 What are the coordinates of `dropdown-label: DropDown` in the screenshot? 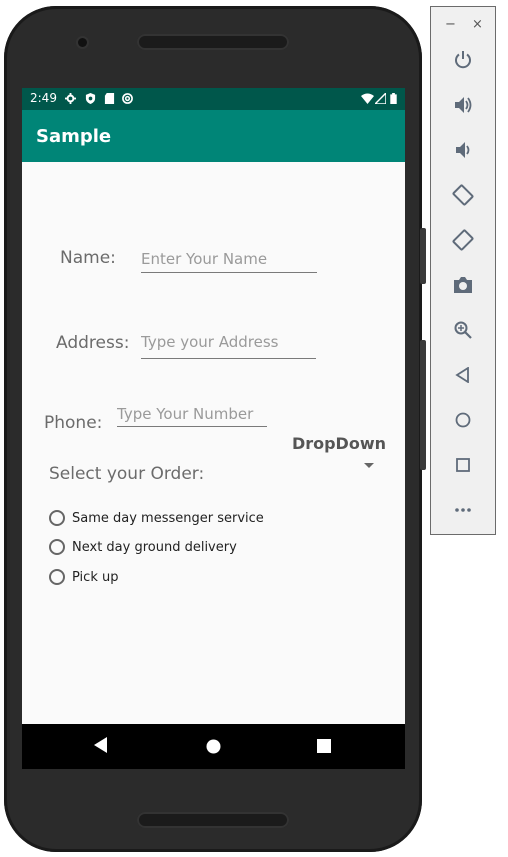 It's located at (338, 443).